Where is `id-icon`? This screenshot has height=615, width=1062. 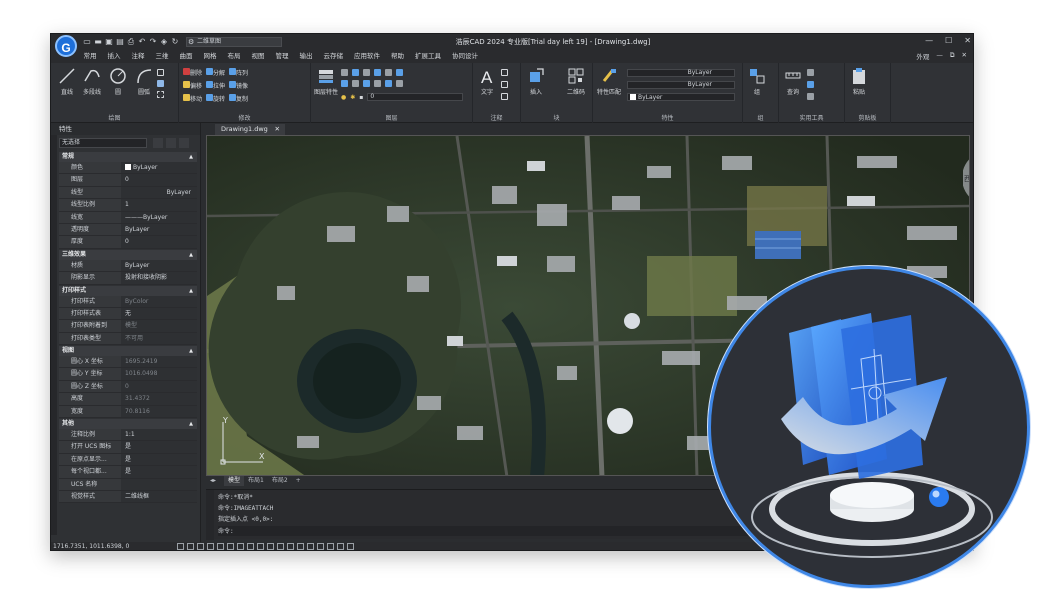 id-icon is located at coordinates (810, 96).